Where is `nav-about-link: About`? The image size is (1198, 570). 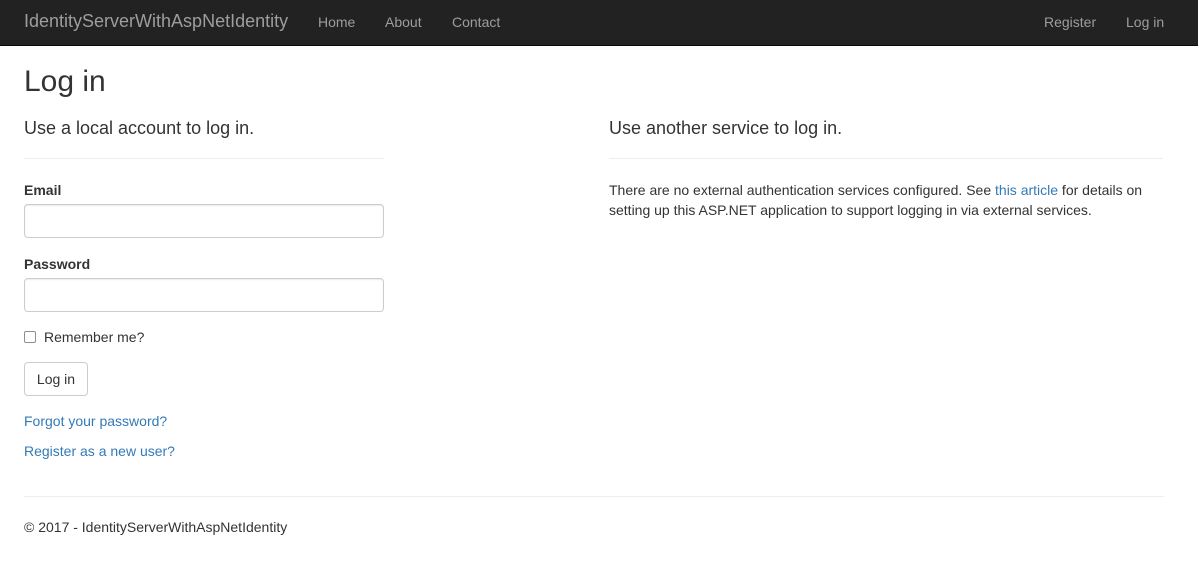
nav-about-link: About is located at coordinates (403, 22).